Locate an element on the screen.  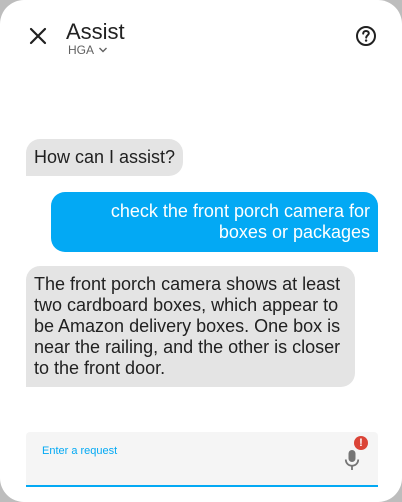
close-icon is located at coordinates (38, 36).